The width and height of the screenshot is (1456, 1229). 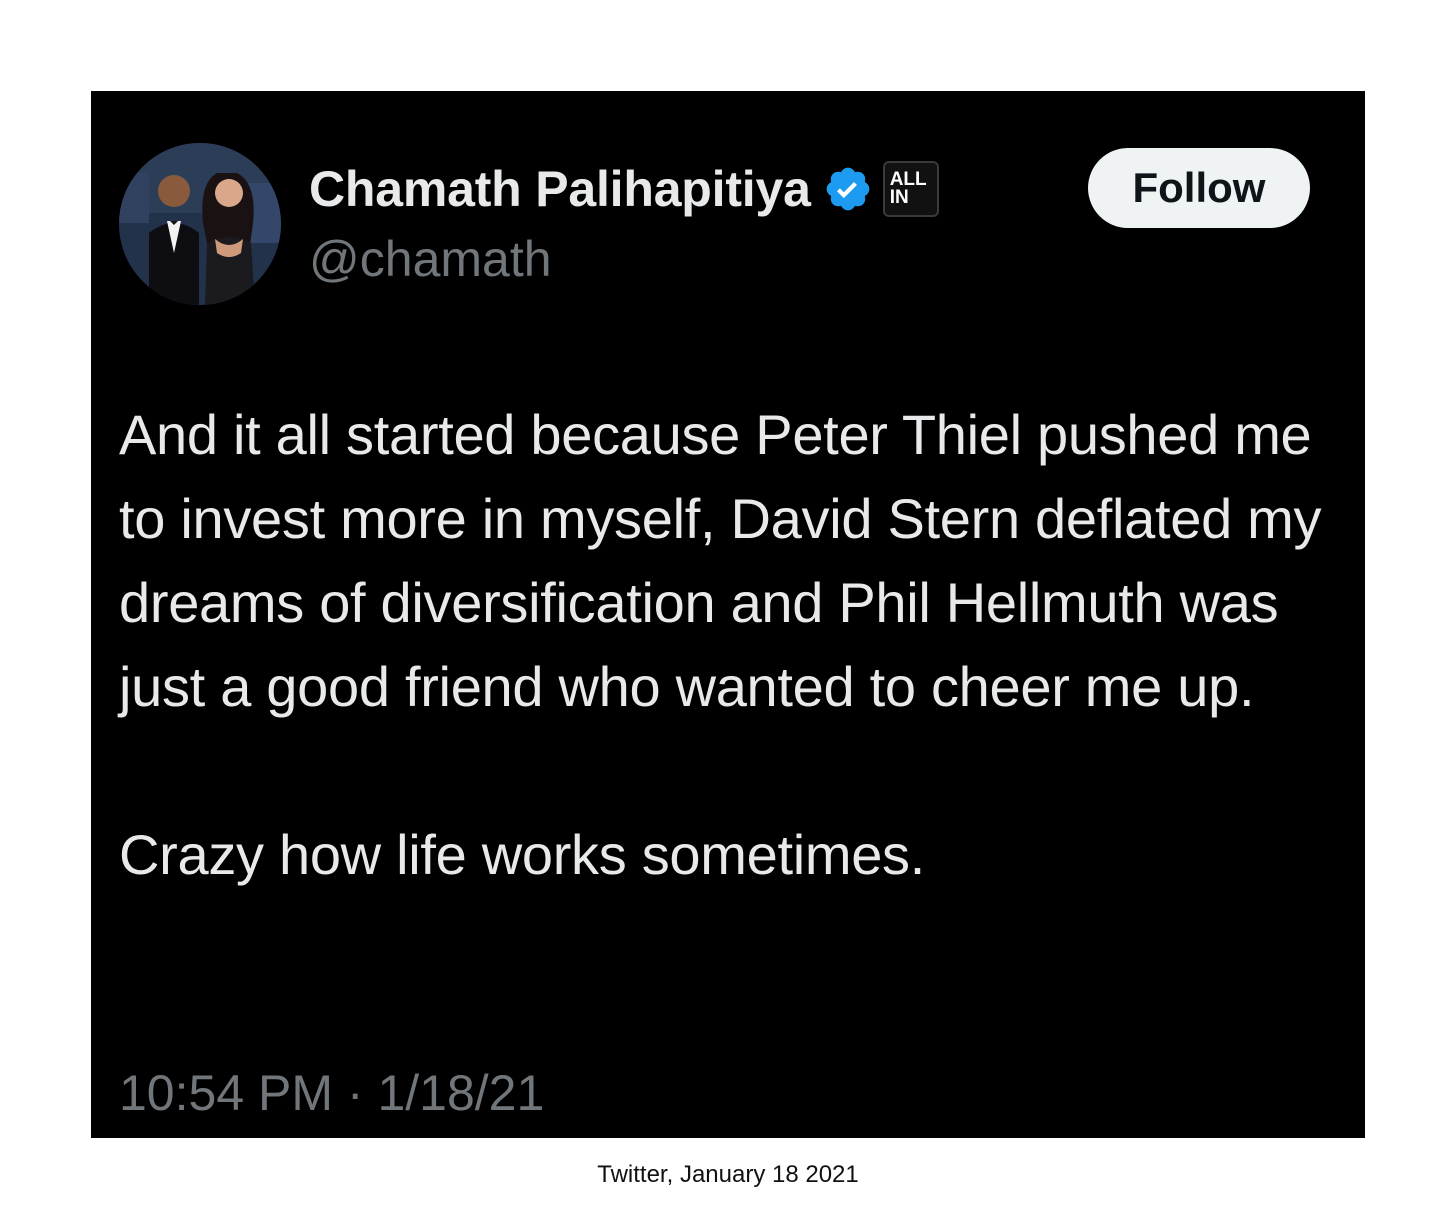 What do you see at coordinates (522, 854) in the screenshot?
I see `tweet-paragraph: Crazy how life works sometimes.` at bounding box center [522, 854].